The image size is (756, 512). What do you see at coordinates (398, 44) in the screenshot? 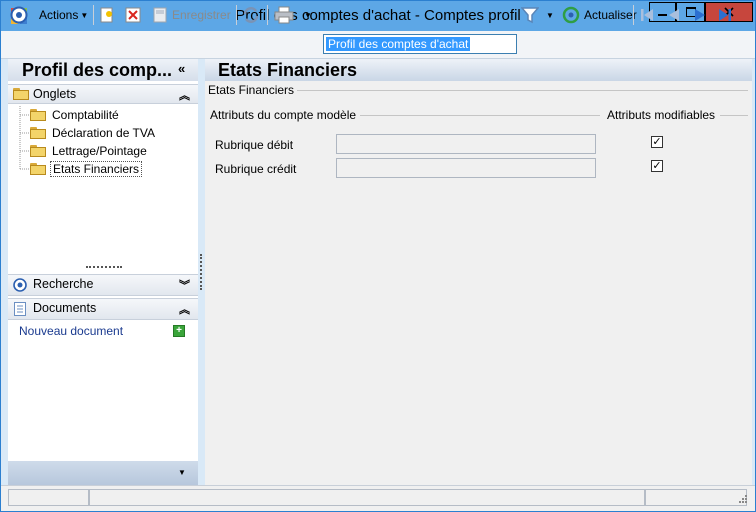
I see `search-input-value: Profil des comptes d'achat` at bounding box center [398, 44].